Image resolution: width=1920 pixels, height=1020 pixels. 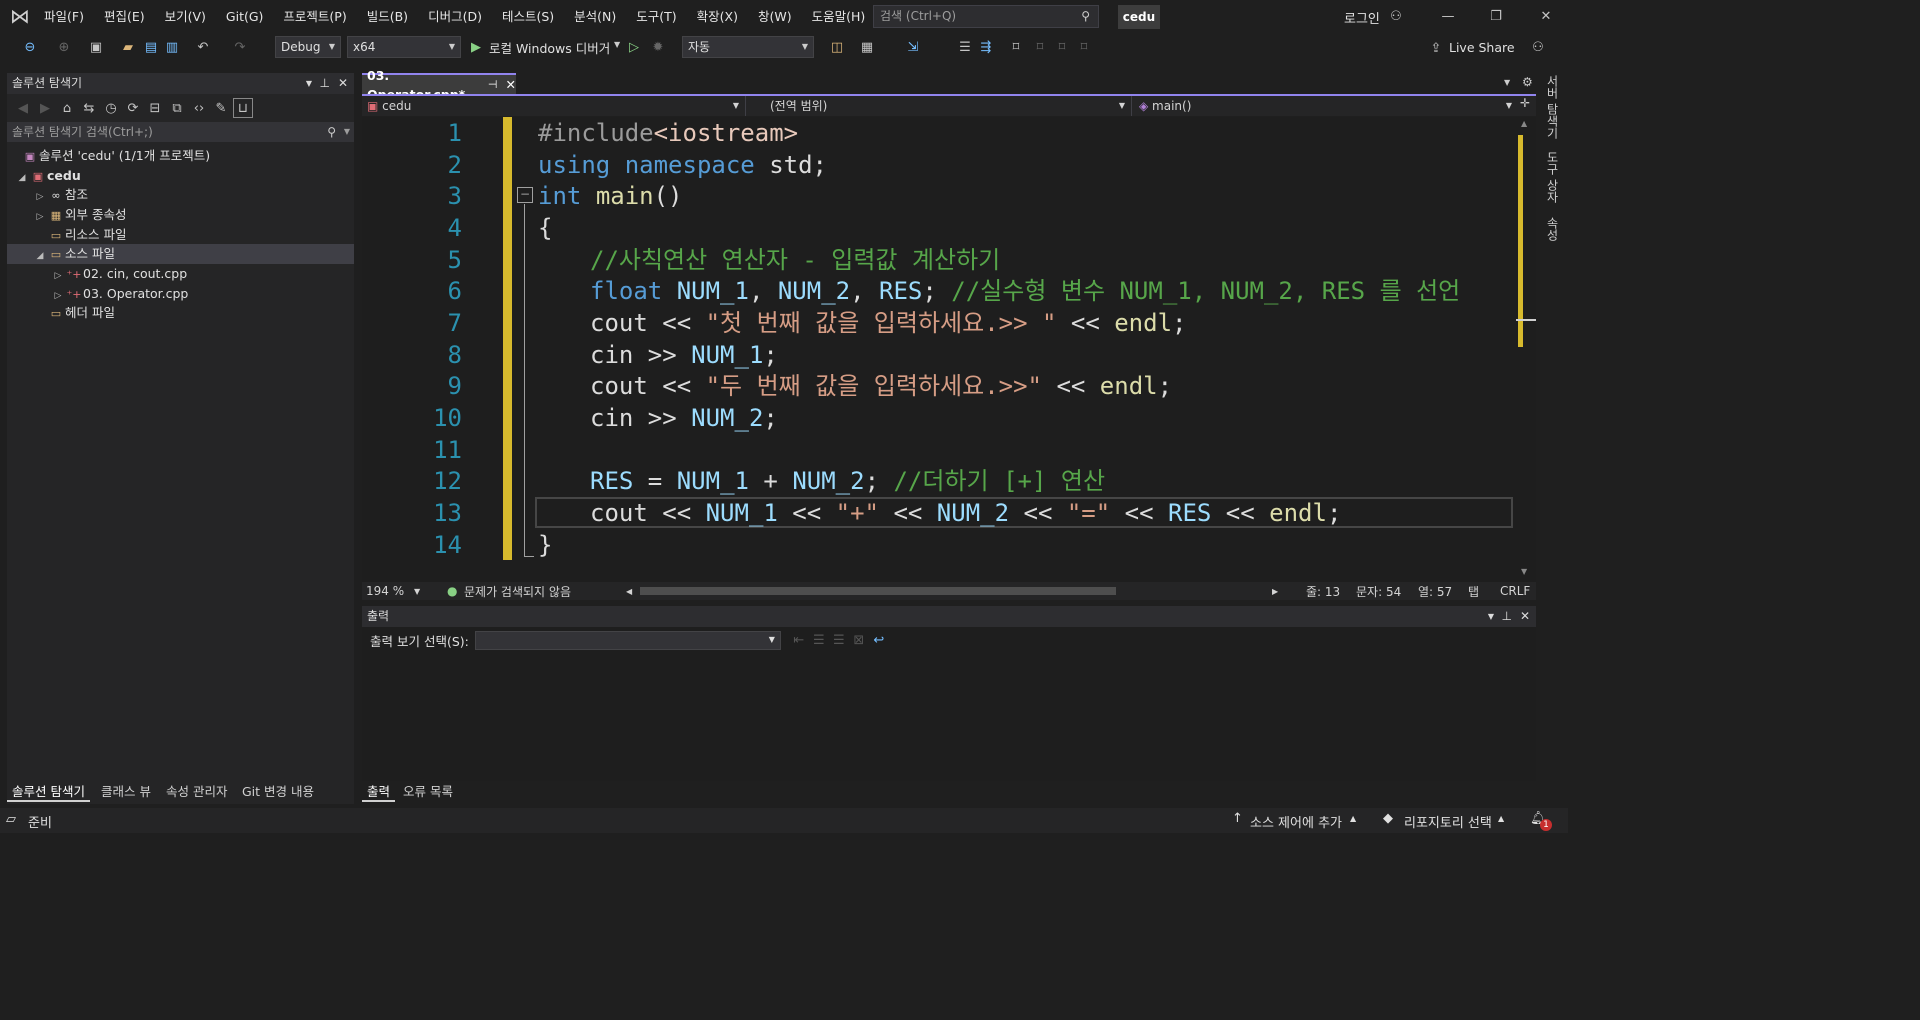 What do you see at coordinates (986, 47) in the screenshot?
I see `comment-icon: ⇶` at bounding box center [986, 47].